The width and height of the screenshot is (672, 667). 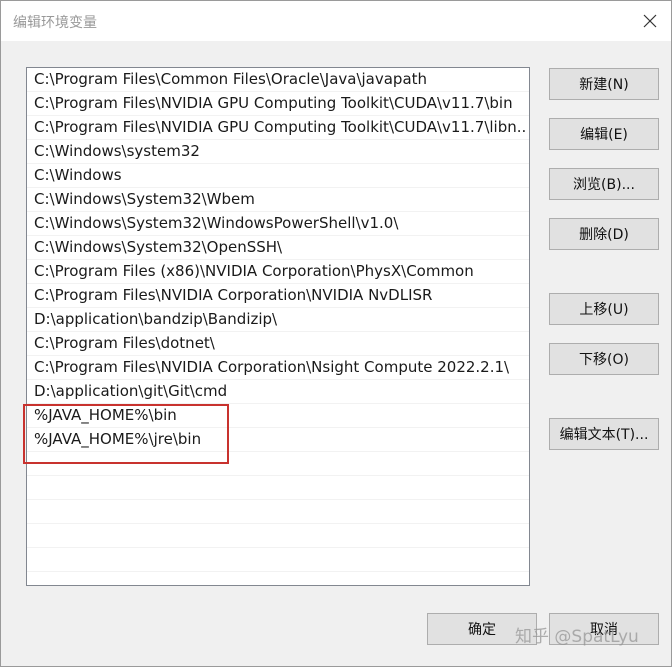 I want to click on watermark: 知乎 @SpatLyu, so click(x=577, y=637).